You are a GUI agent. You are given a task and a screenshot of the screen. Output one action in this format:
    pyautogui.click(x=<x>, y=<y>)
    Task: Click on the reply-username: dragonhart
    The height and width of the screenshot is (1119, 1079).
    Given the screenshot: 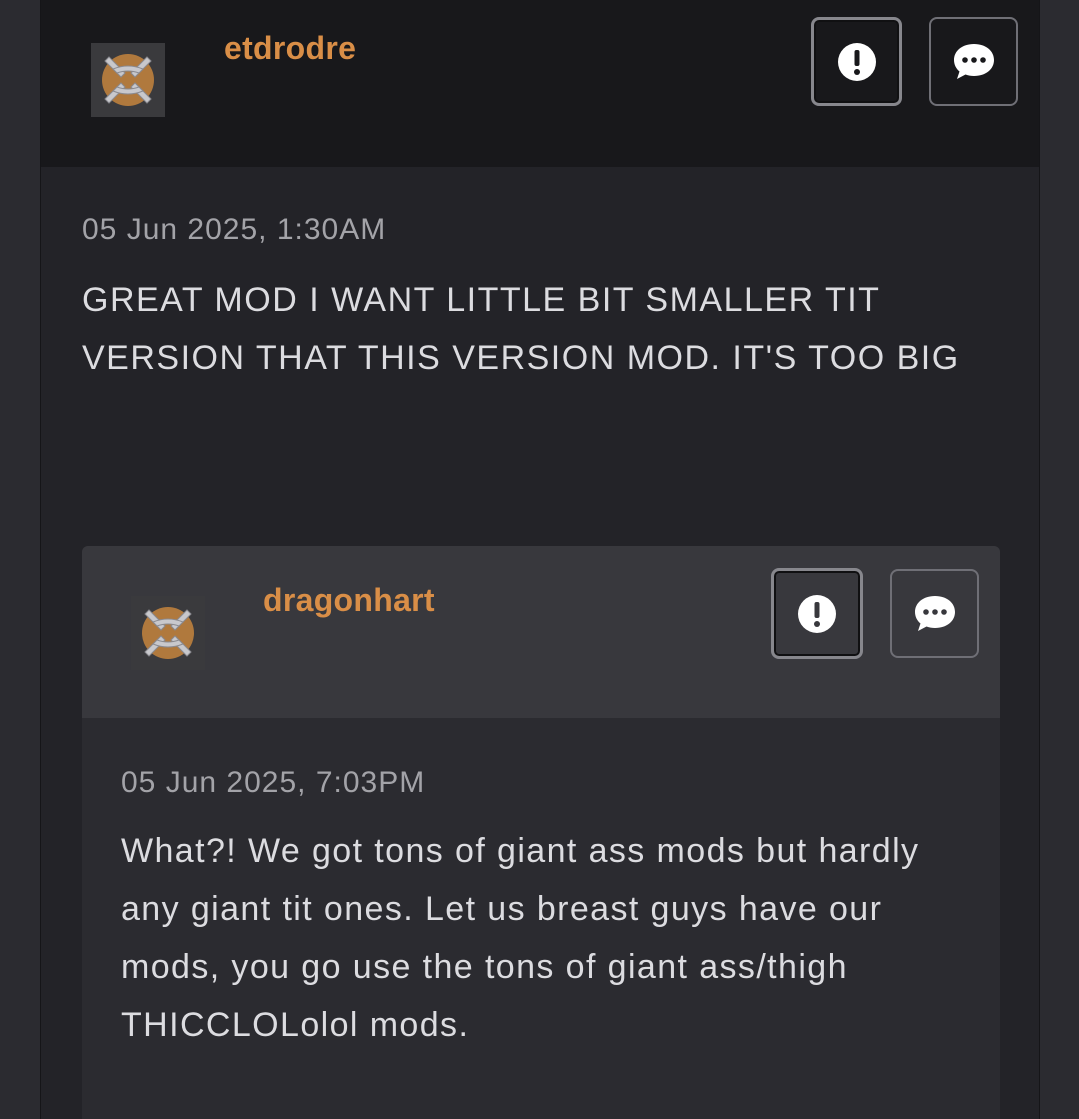 What is the action you would take?
    pyautogui.click(x=349, y=600)
    